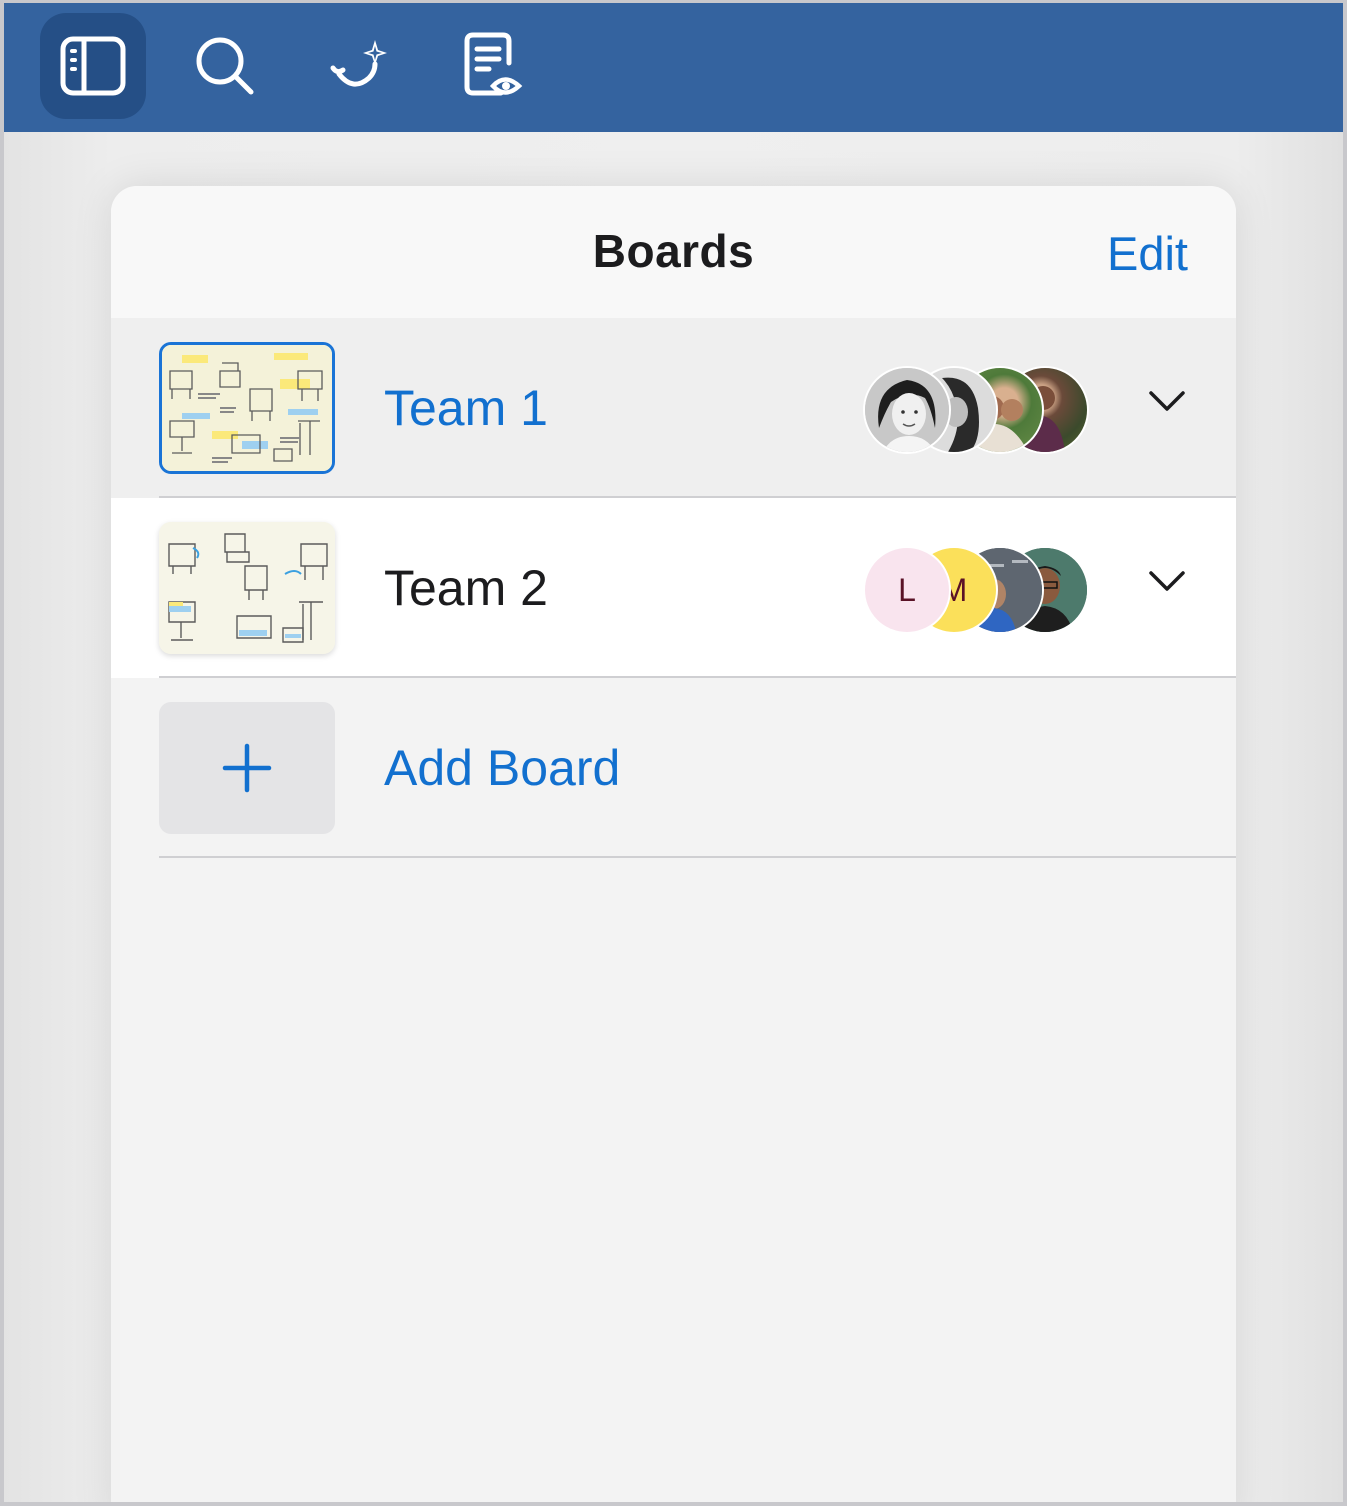 This screenshot has height=1506, width=1347. What do you see at coordinates (983, 590) in the screenshot?
I see `collaborator-avatars: M L` at bounding box center [983, 590].